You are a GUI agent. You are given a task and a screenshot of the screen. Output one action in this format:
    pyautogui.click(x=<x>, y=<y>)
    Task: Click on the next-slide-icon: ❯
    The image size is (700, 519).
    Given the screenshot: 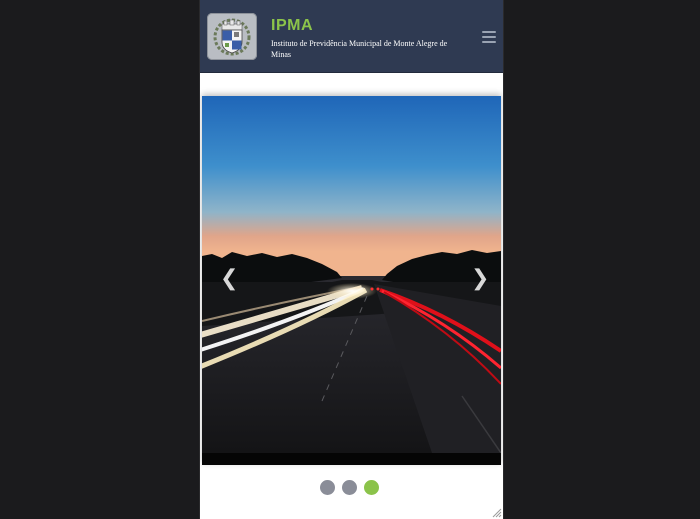 What is the action you would take?
    pyautogui.click(x=480, y=279)
    